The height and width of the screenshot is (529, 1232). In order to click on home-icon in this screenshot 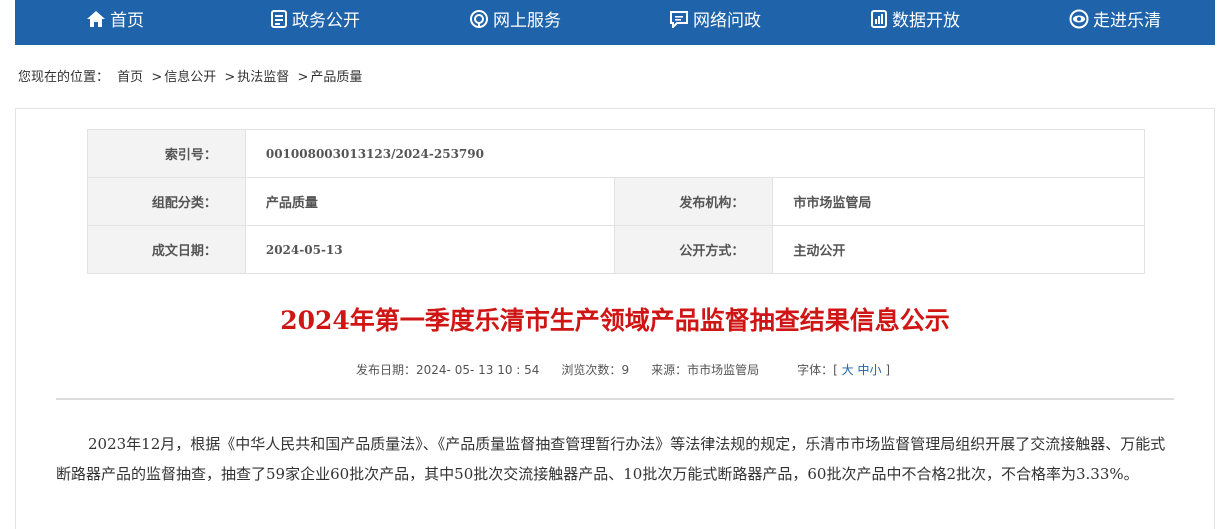, I will do `click(96, 18)`.